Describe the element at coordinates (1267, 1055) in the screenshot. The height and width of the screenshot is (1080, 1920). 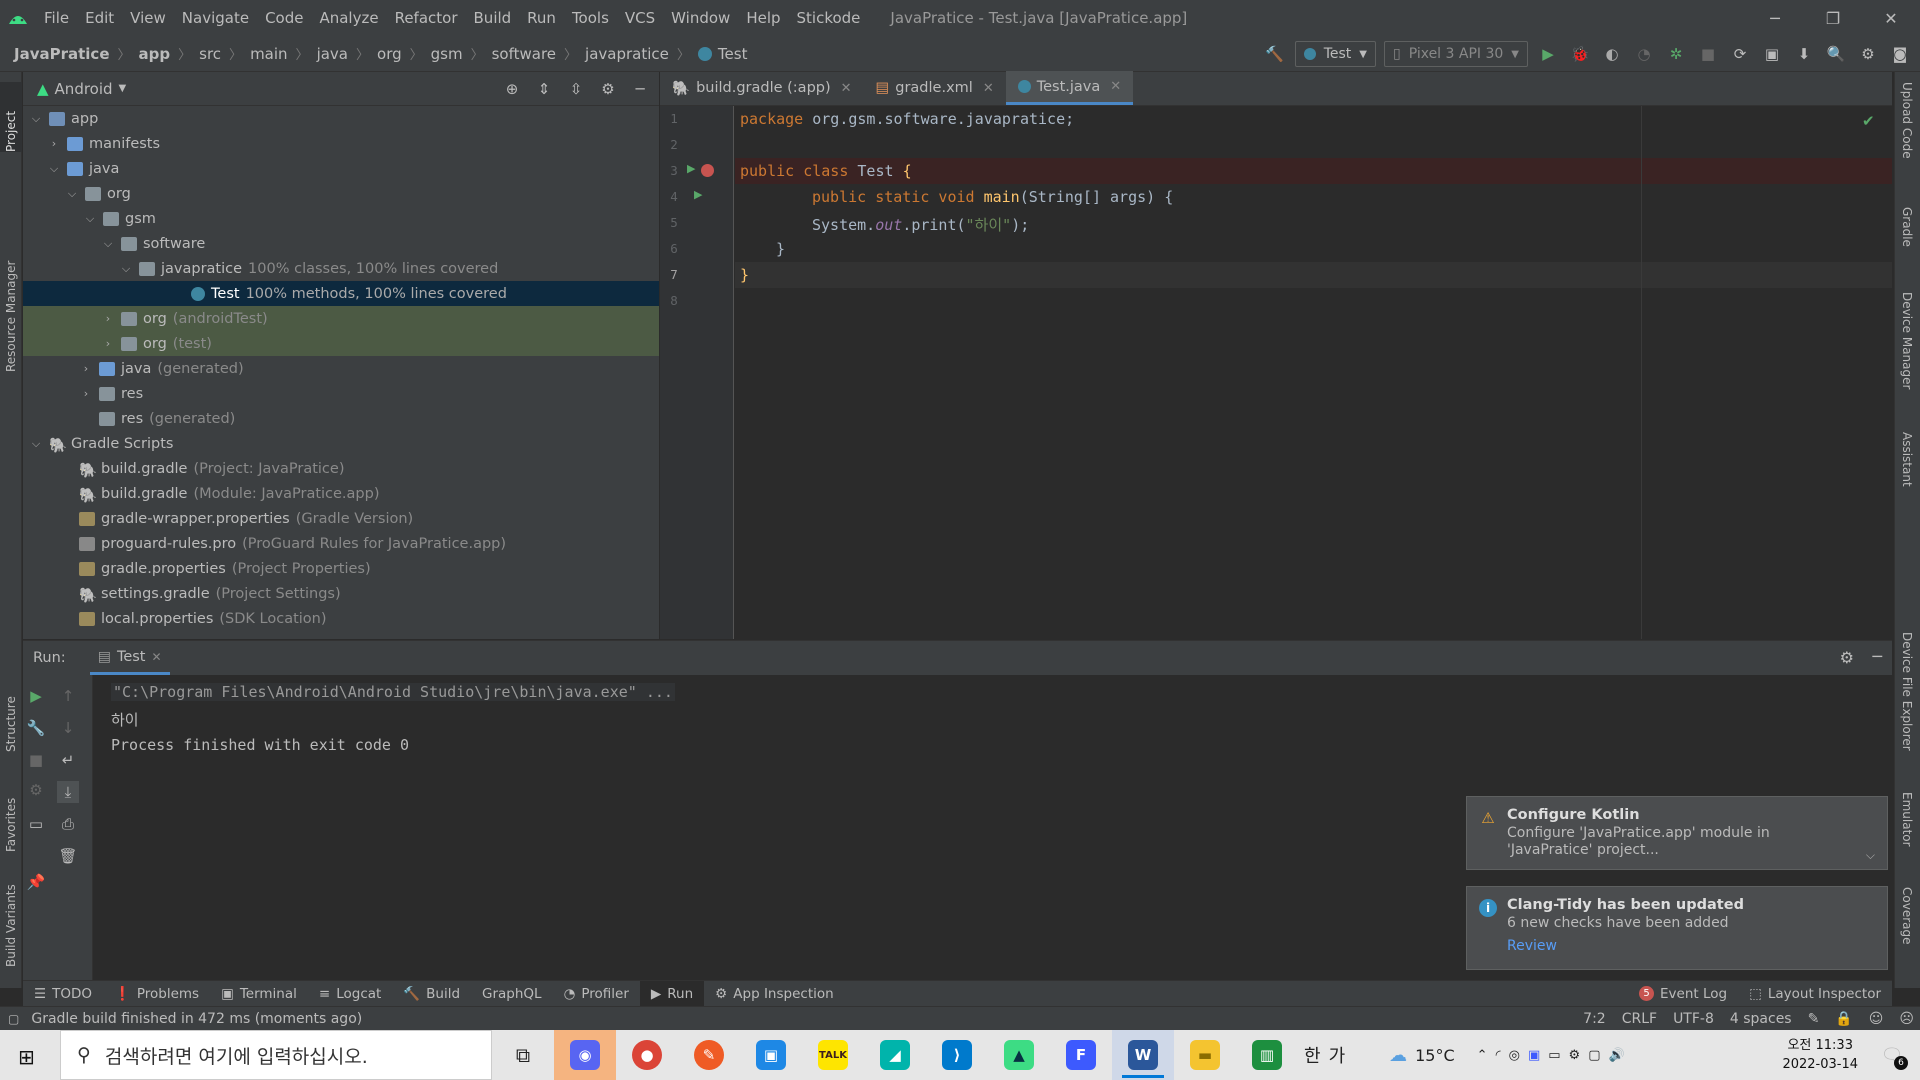
I see `taskbar-app-sheets: ▥` at that location.